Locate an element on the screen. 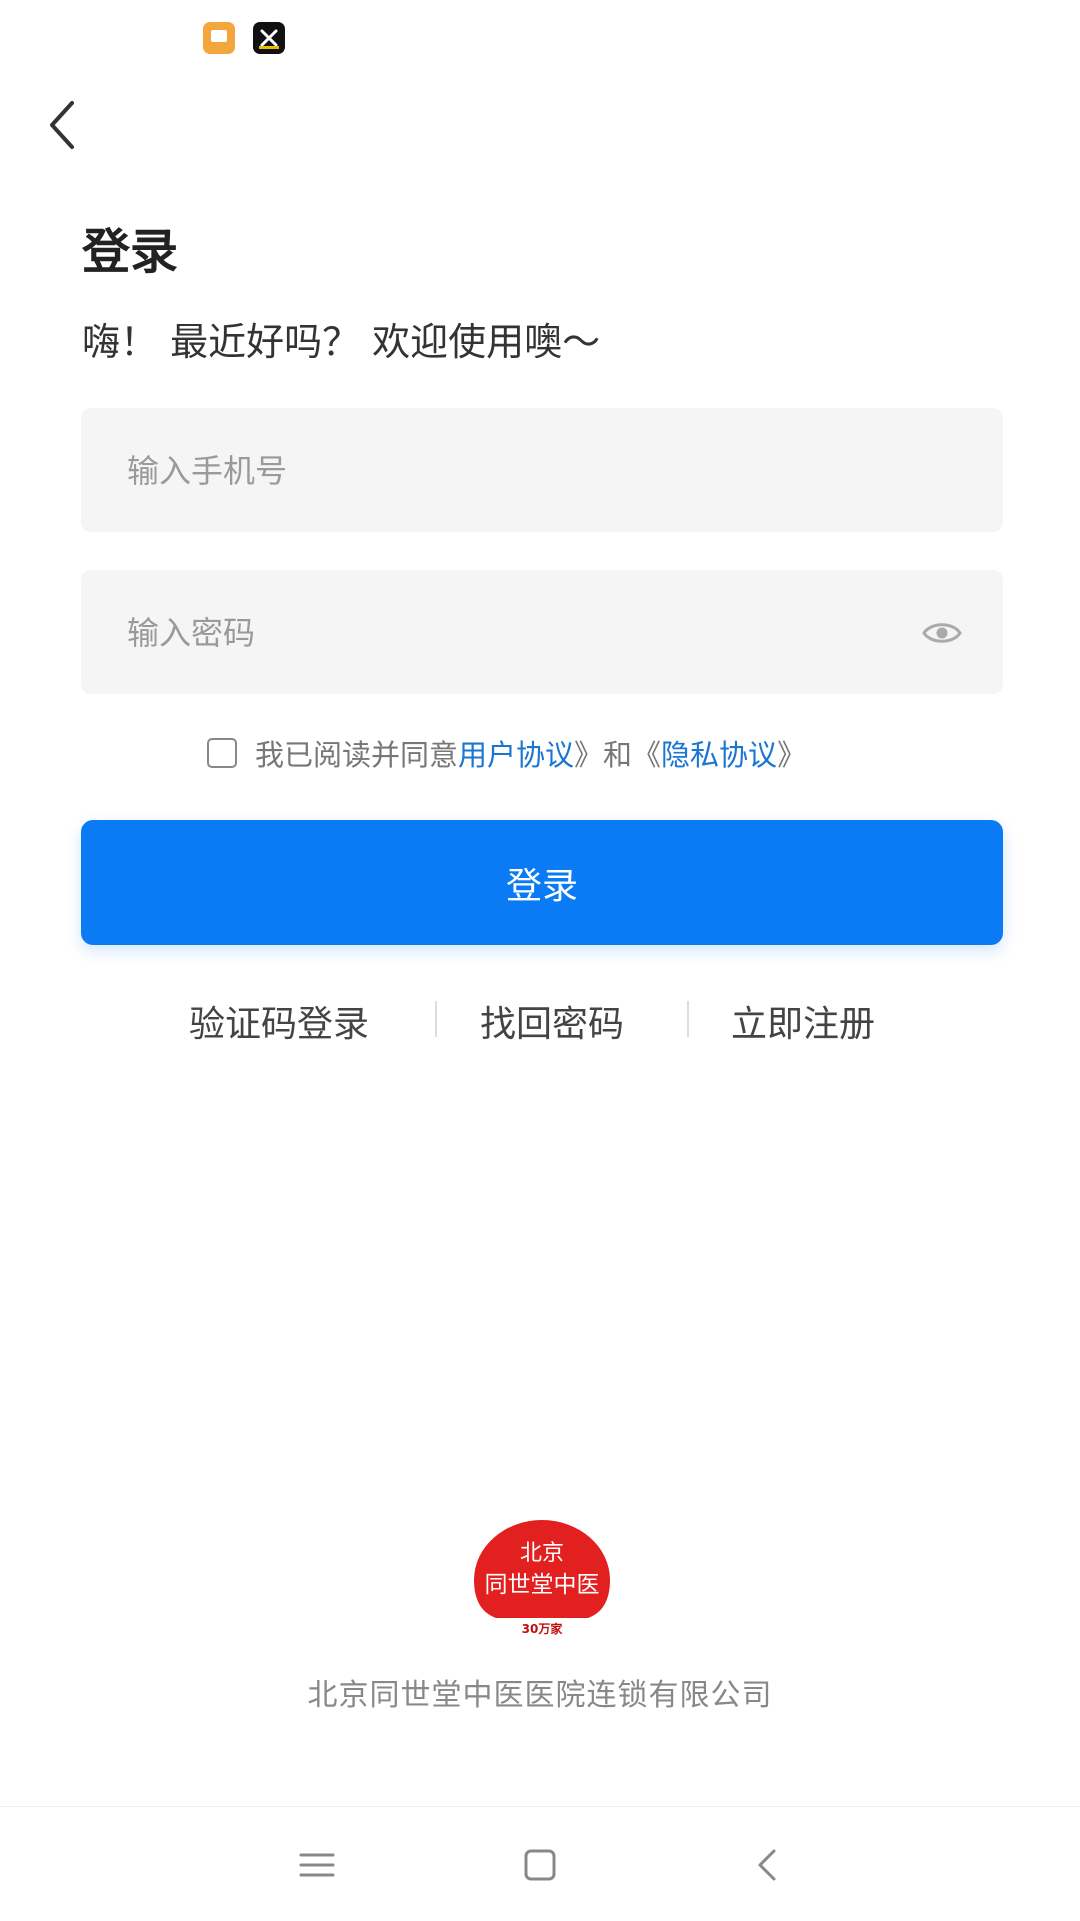  agreement-row: 我已阅读并同意 用户协议 》和《 隐私协议 》 is located at coordinates (506, 753).